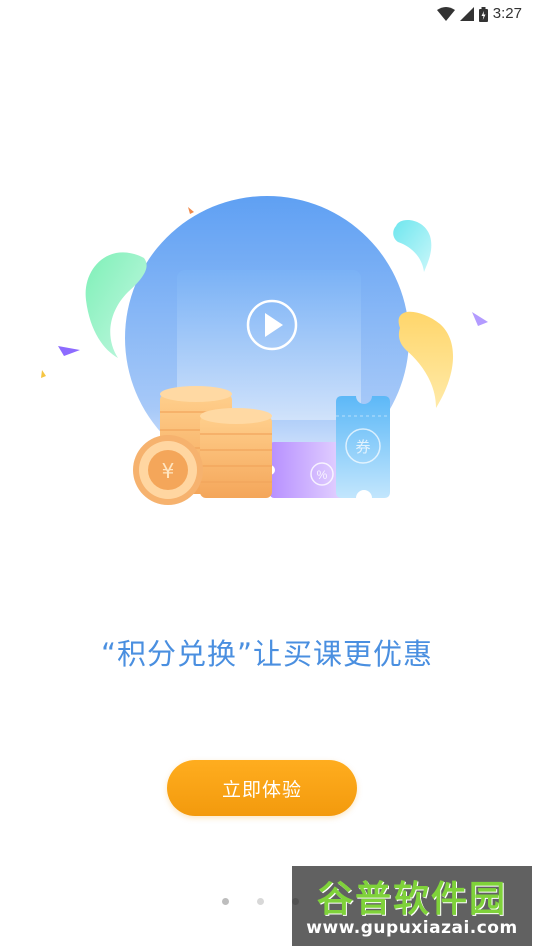 This screenshot has height=950, width=534. Describe the element at coordinates (236, 453) in the screenshot. I see `coin-stack-right` at that location.